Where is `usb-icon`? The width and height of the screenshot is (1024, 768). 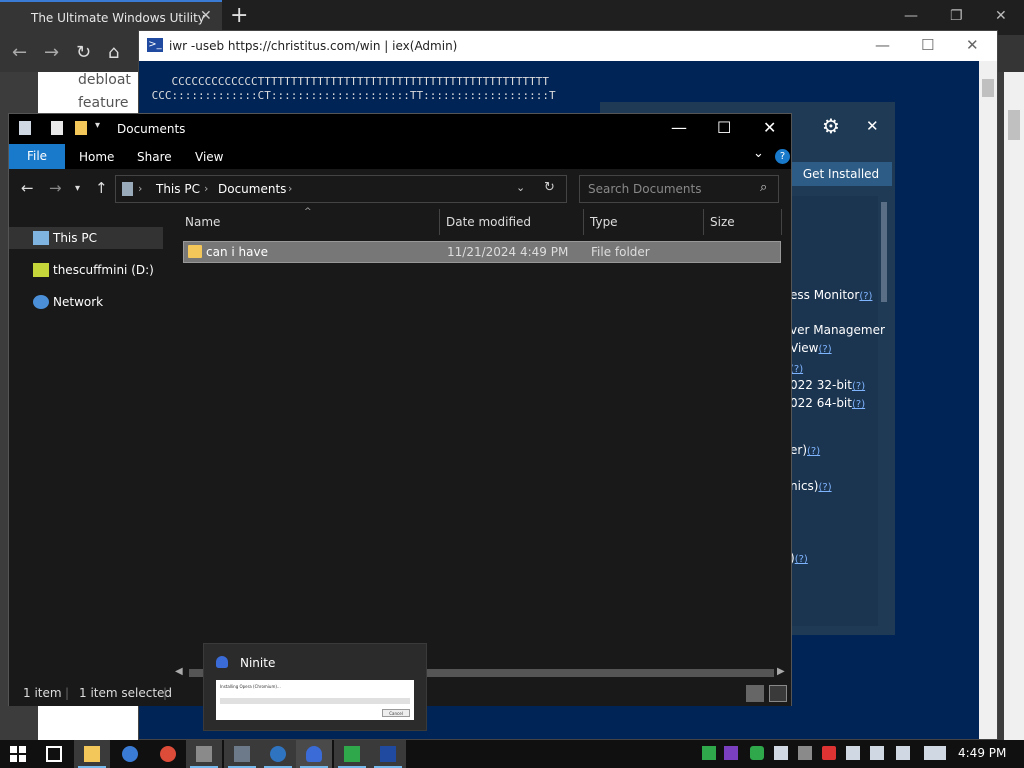
usb-icon is located at coordinates (781, 753).